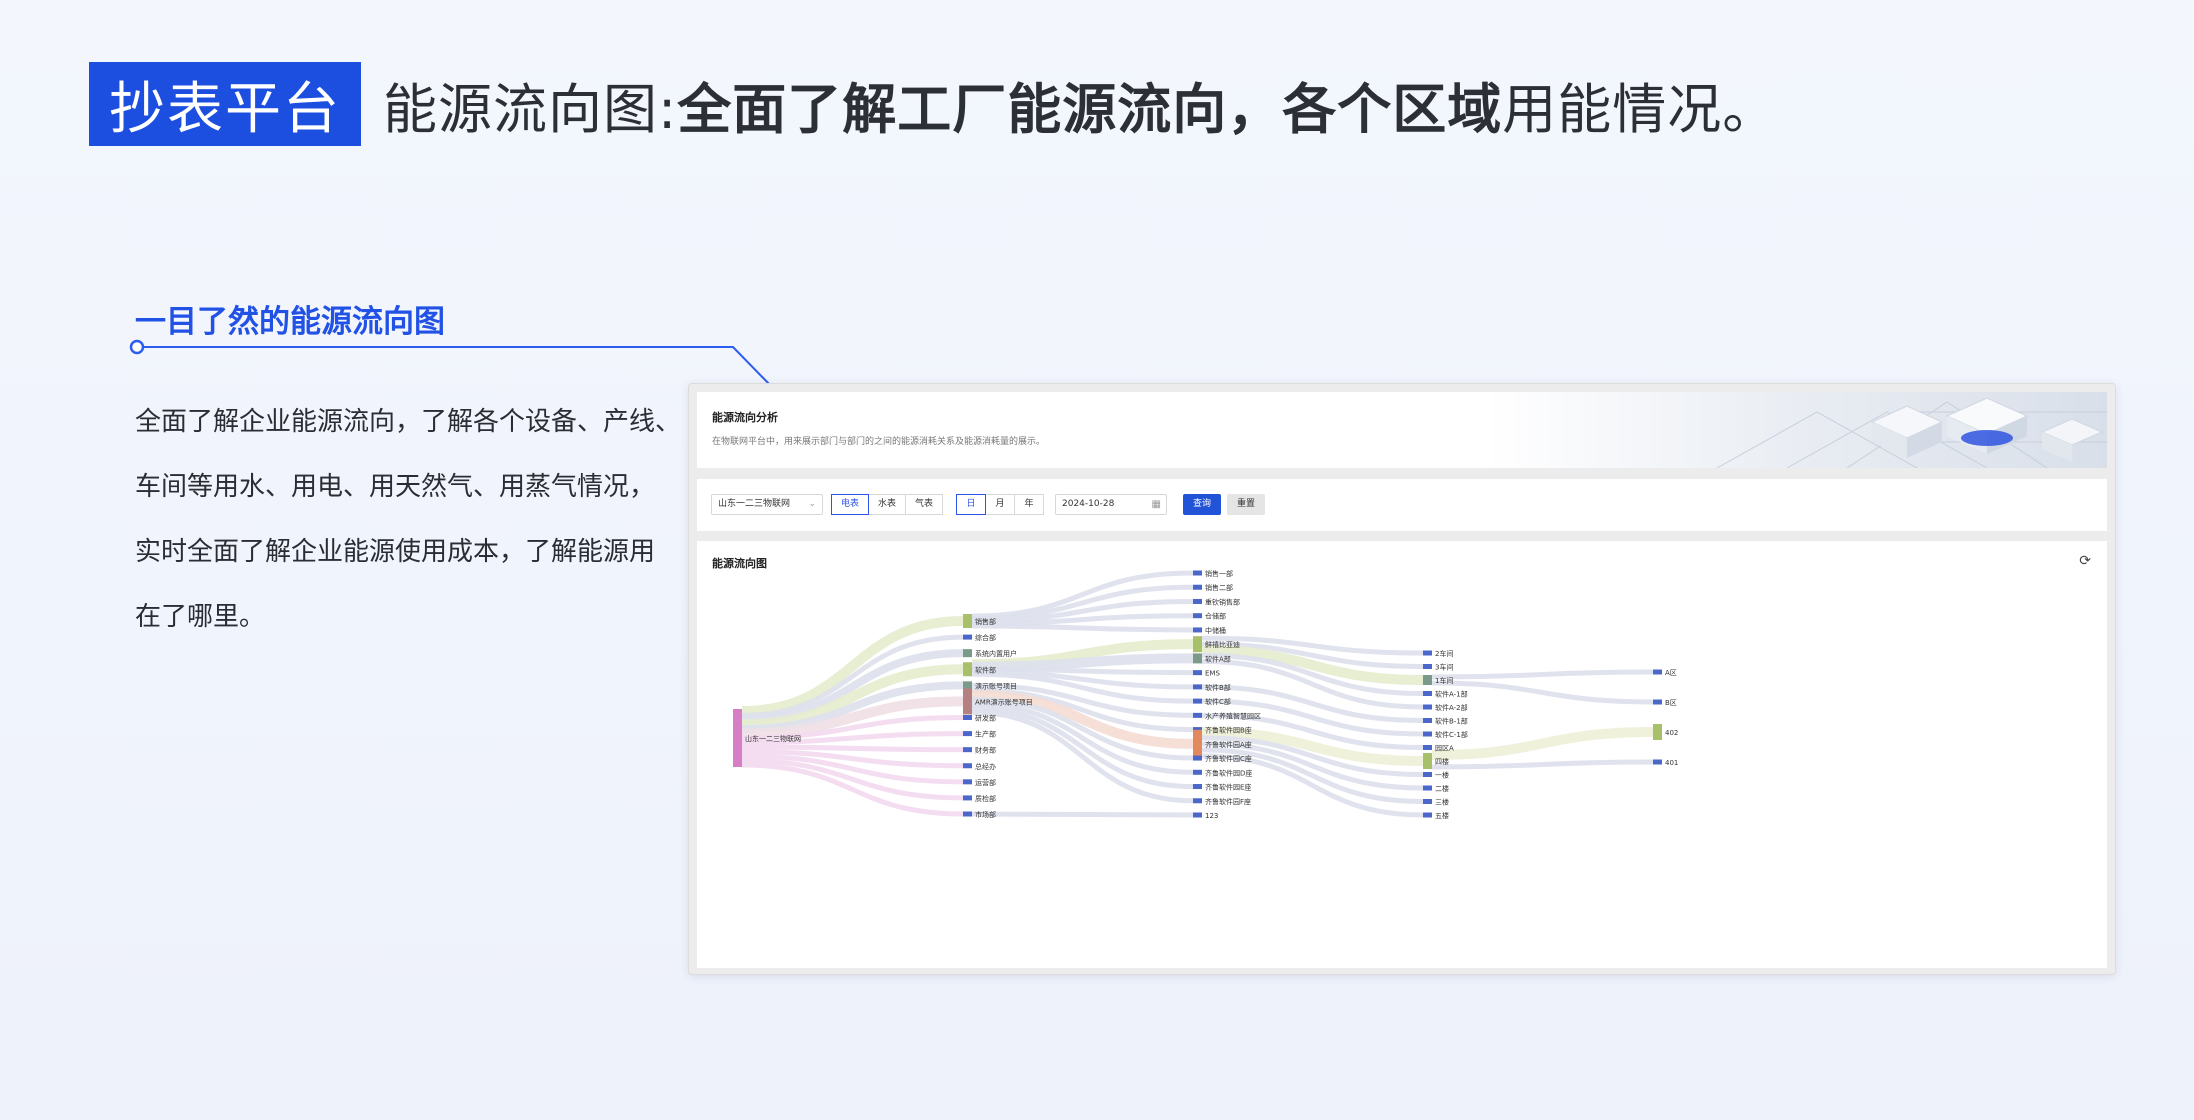  I want to click on energy-option-water: 水表, so click(887, 504).